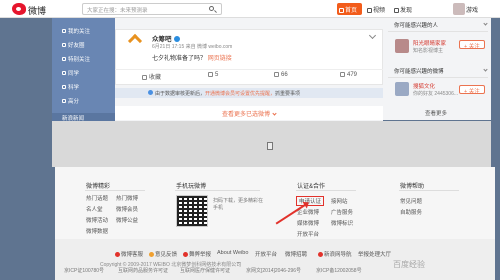 This screenshot has width=500, height=280. Describe the element at coordinates (214, 47) in the screenshot. I see `card-source: 微博 weibo.com` at that location.